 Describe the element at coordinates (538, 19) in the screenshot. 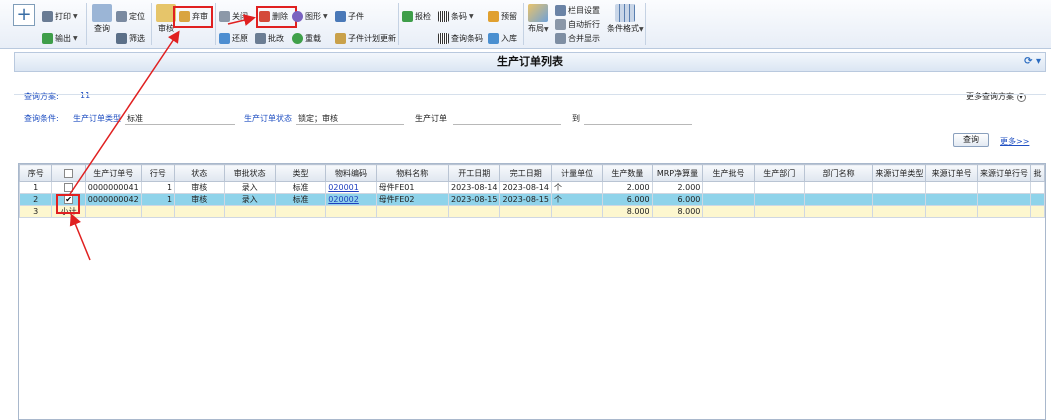

I see `layout-button: 布局▼` at that location.